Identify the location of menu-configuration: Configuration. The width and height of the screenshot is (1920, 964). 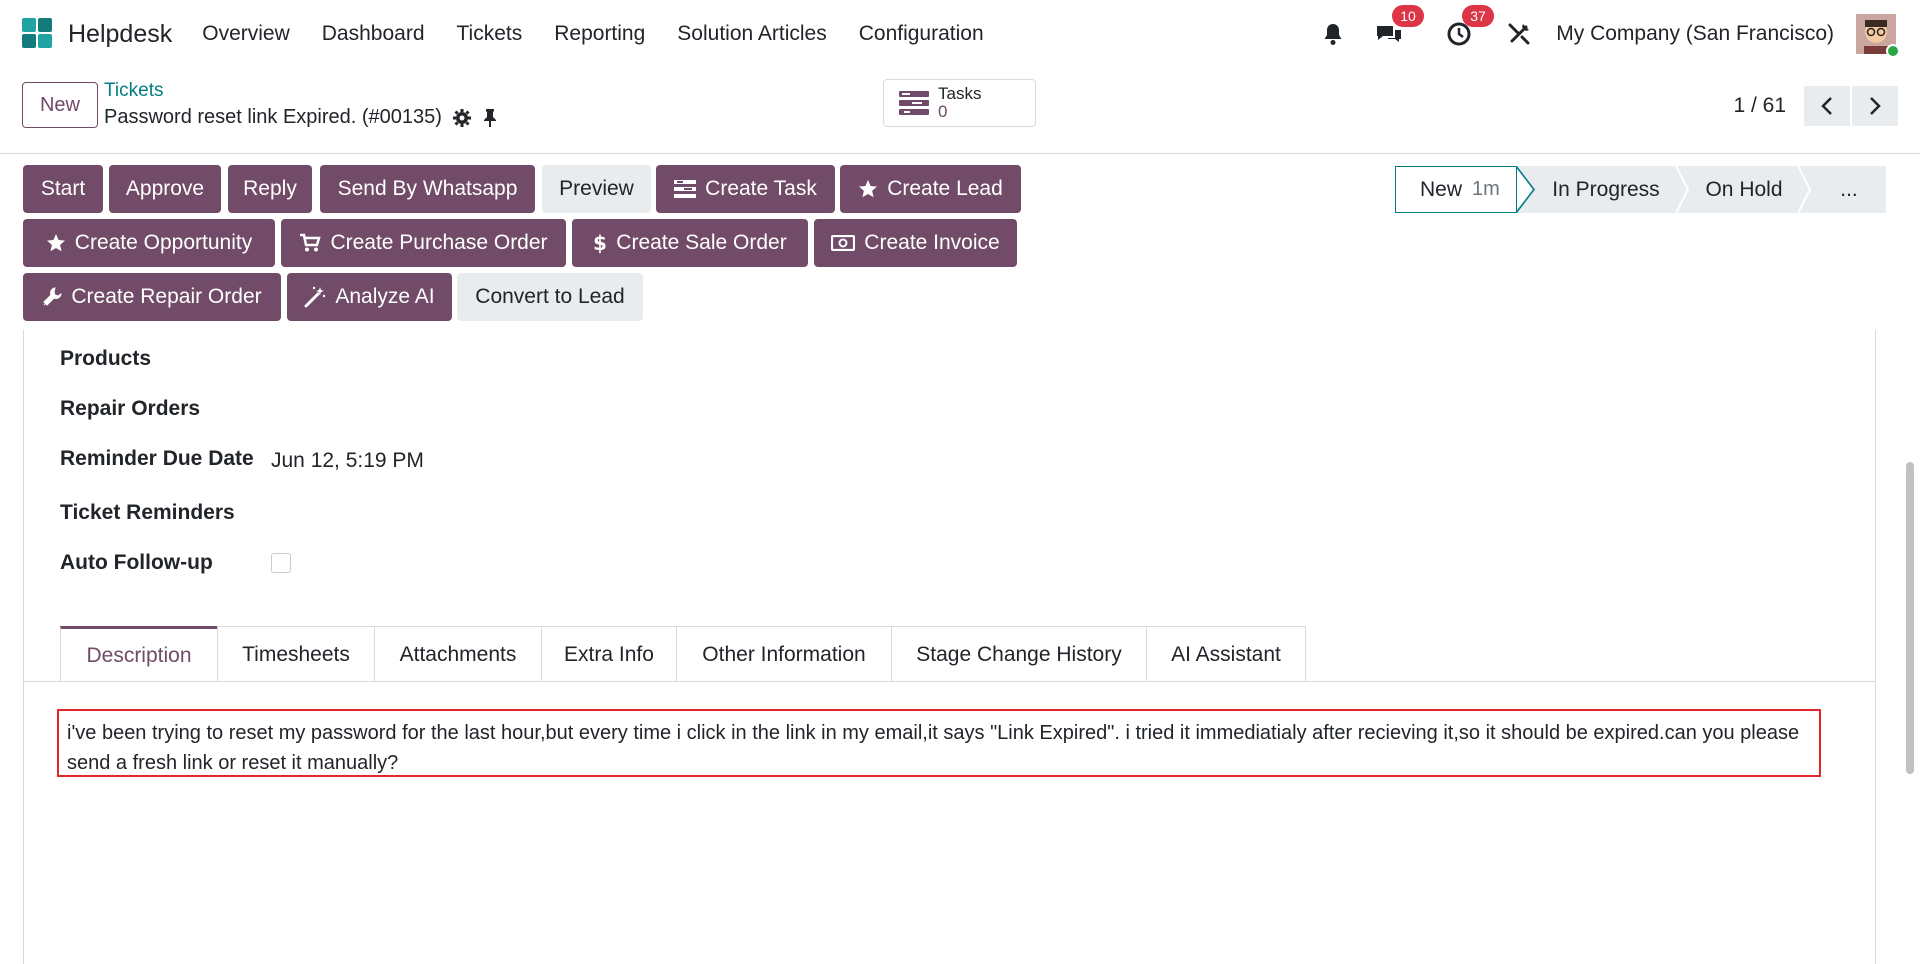
(921, 34).